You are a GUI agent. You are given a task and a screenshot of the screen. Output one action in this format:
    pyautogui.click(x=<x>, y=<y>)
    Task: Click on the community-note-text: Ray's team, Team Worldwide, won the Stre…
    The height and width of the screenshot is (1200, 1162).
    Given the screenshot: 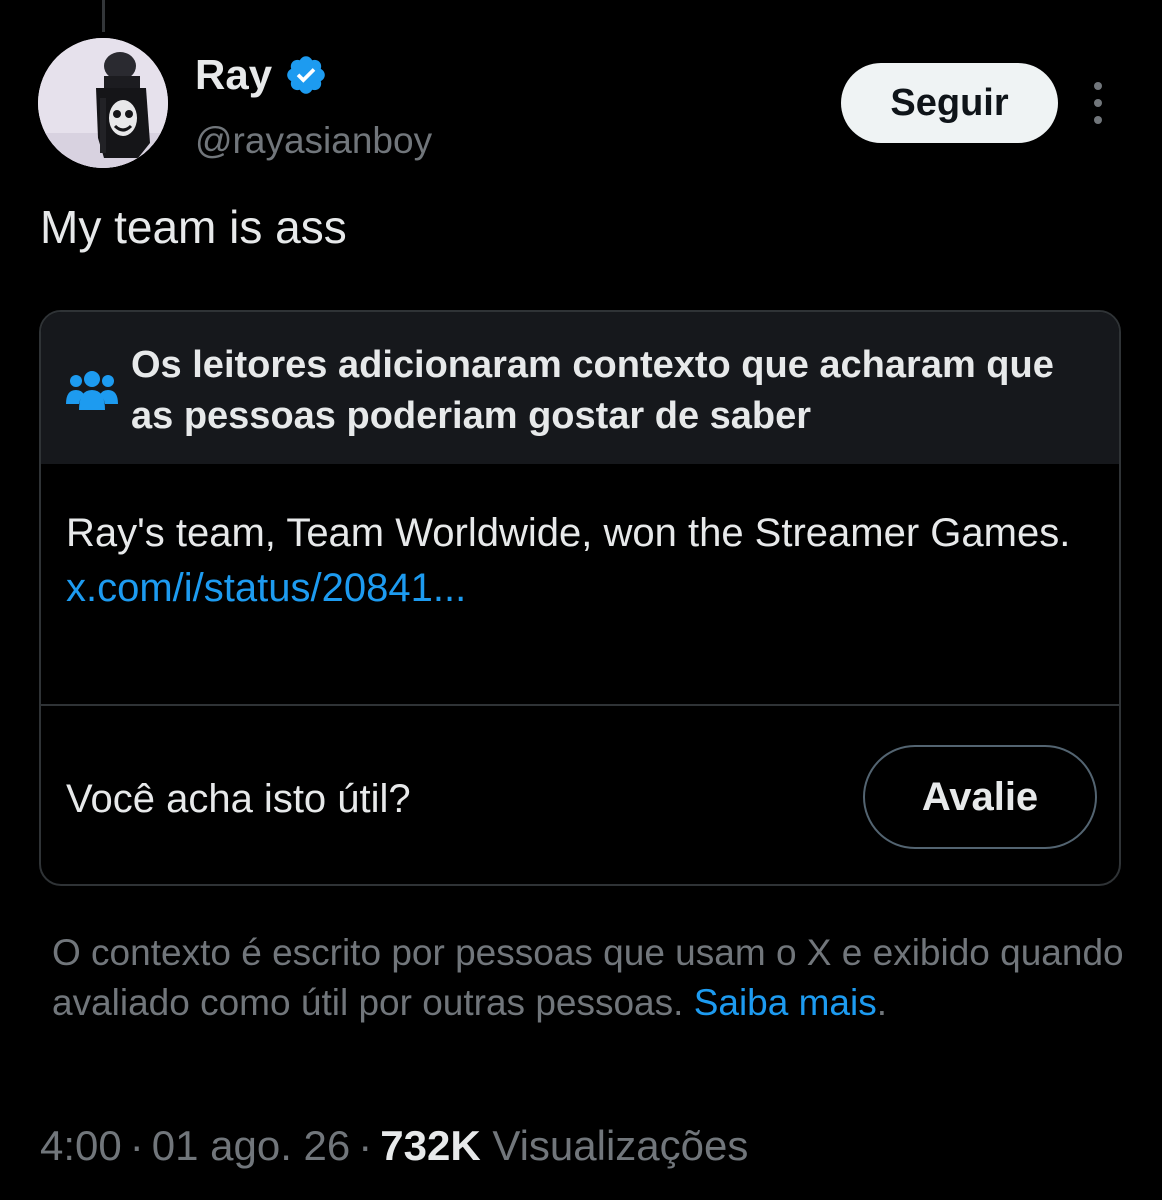 What is the action you would take?
    pyautogui.click(x=568, y=533)
    